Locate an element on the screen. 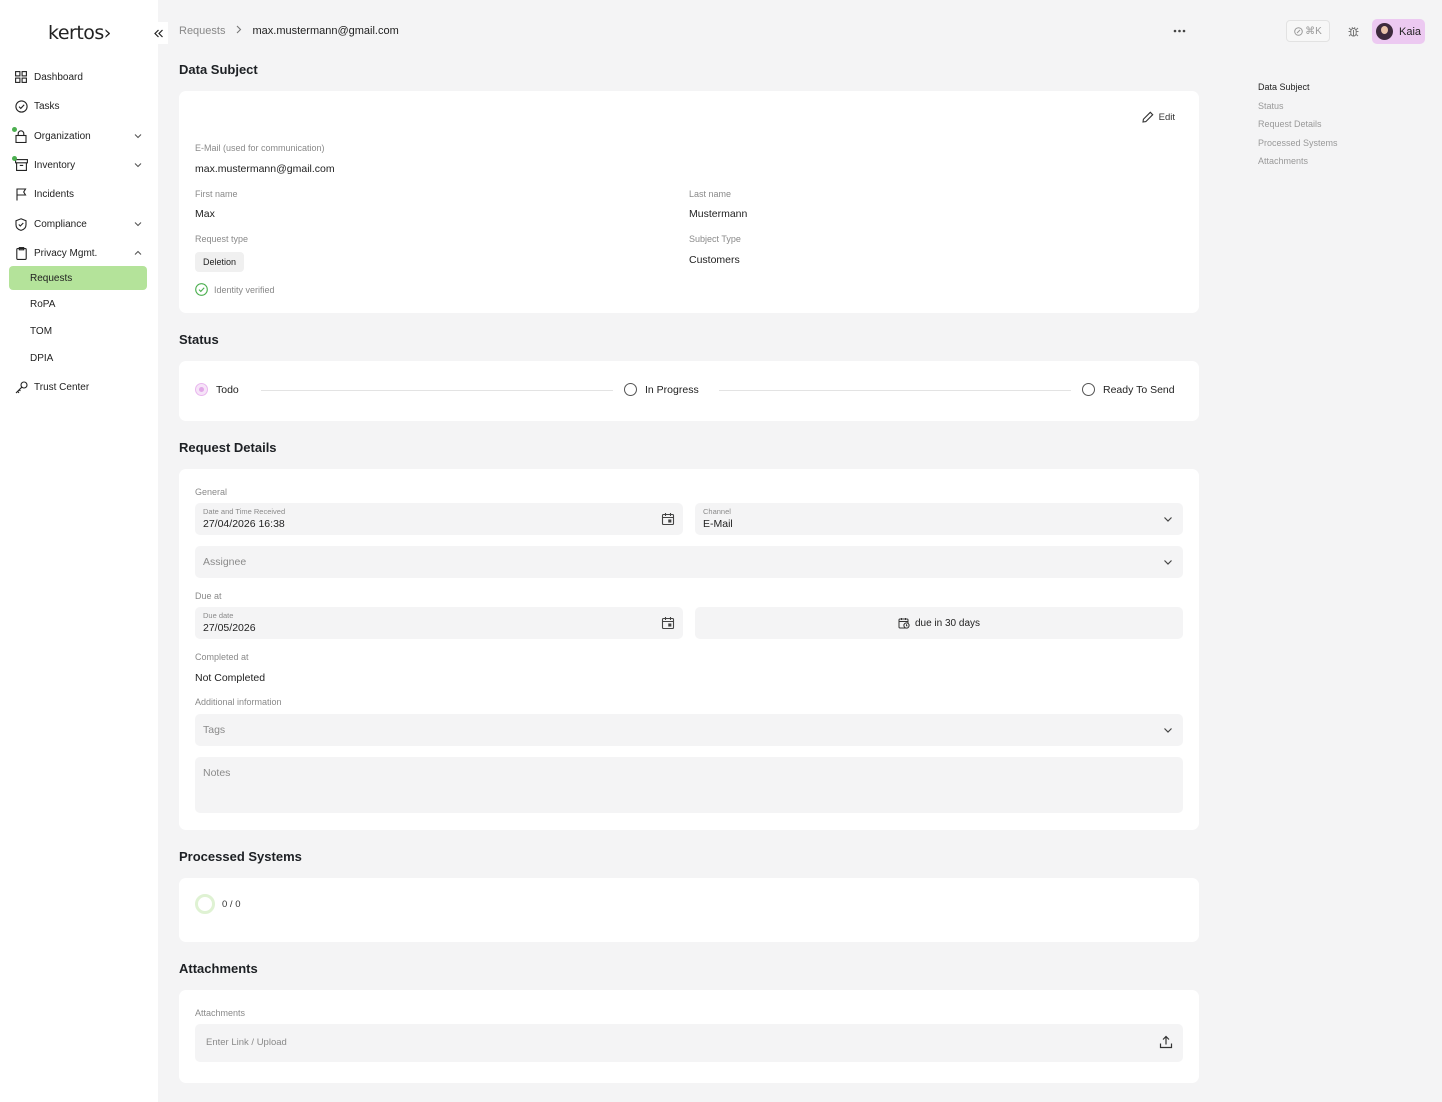 The width and height of the screenshot is (1442, 1102). notes-placeholder: Notes is located at coordinates (217, 773).